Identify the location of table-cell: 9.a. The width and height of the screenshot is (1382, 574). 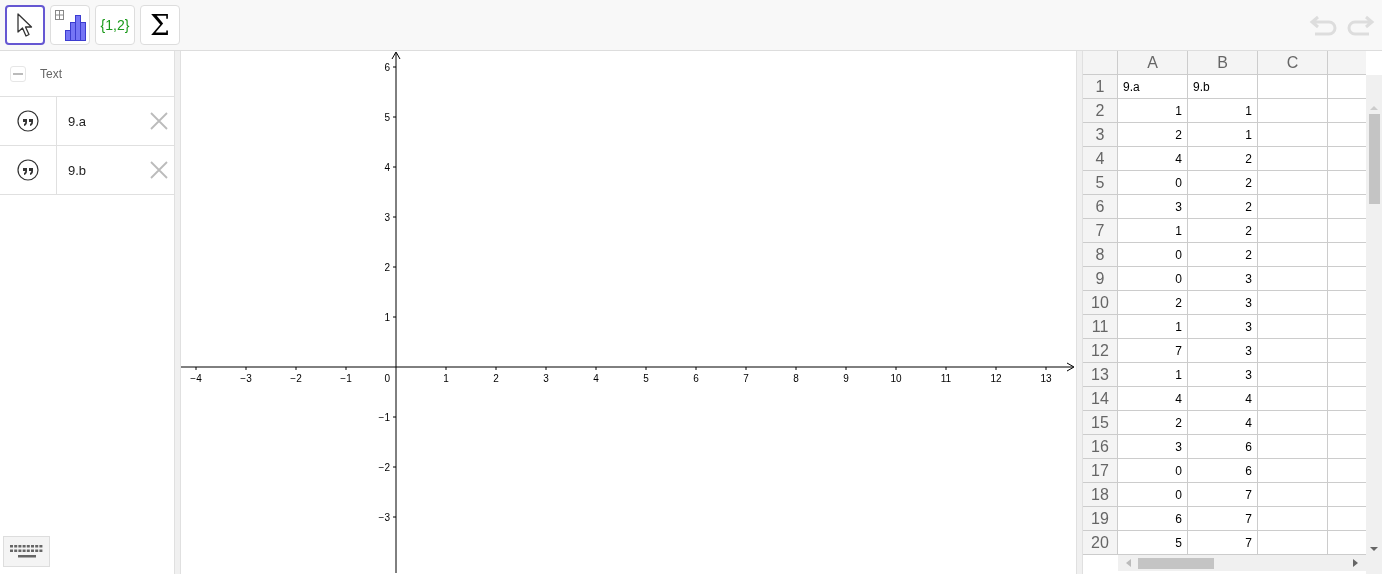
(1153, 87).